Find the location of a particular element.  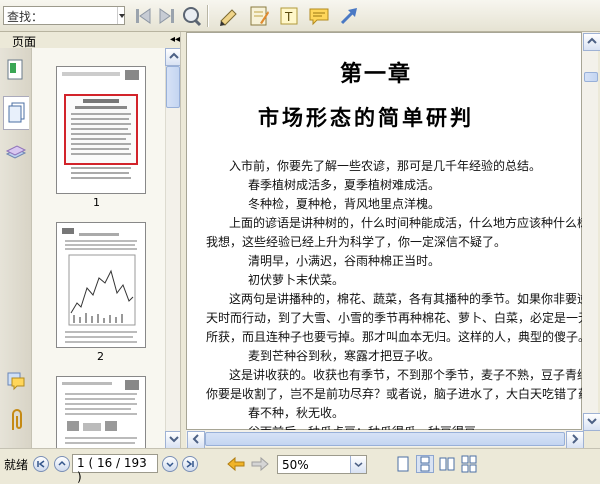

facing-pages-icon is located at coordinates (447, 464).